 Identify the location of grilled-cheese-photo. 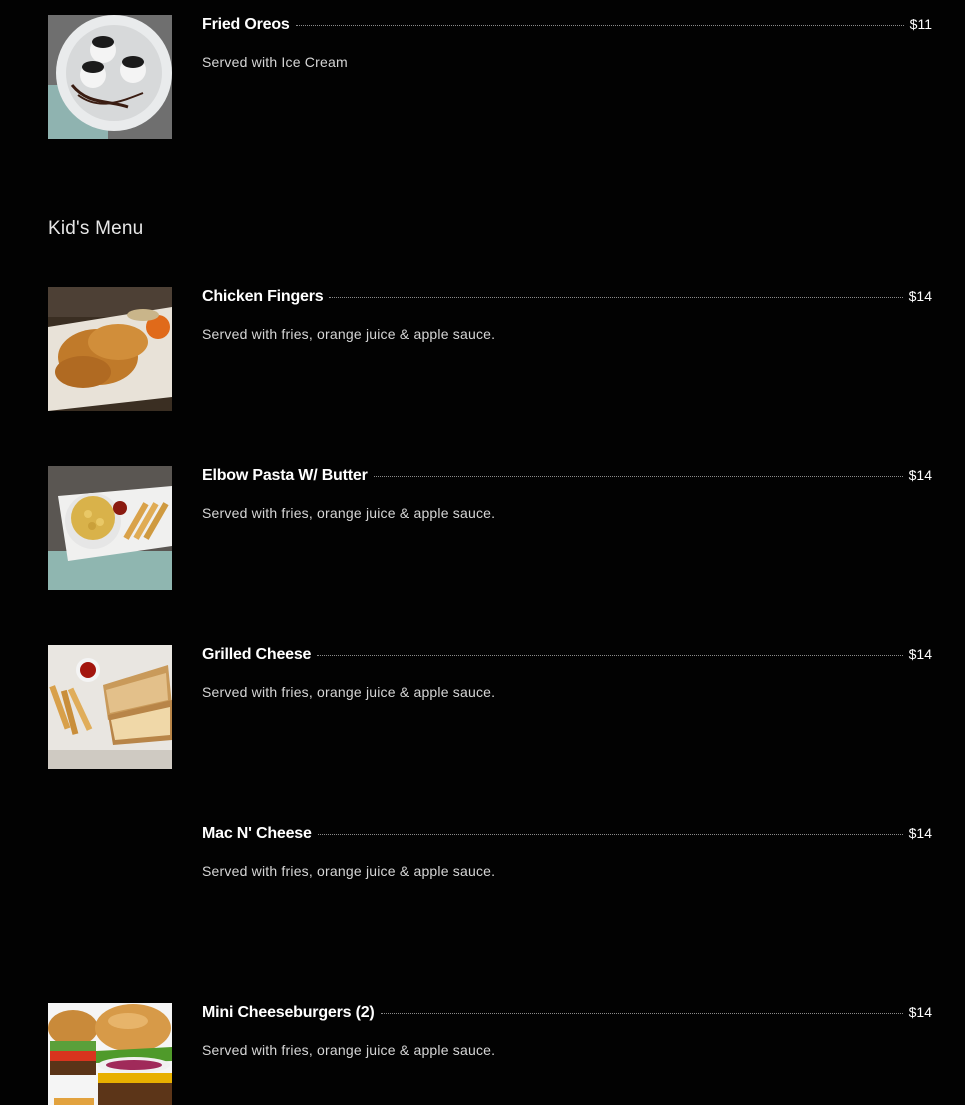
(110, 707).